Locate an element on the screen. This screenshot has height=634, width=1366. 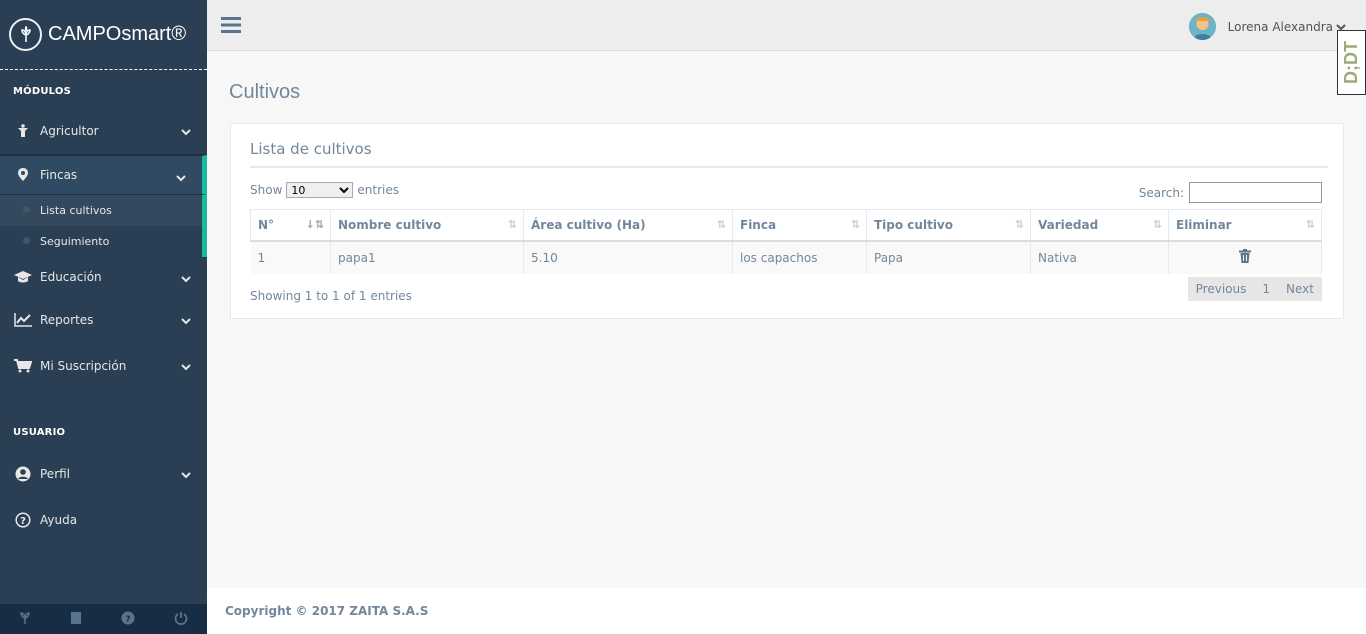
sidebar-item-perfil: Perfil is located at coordinates (103, 474).